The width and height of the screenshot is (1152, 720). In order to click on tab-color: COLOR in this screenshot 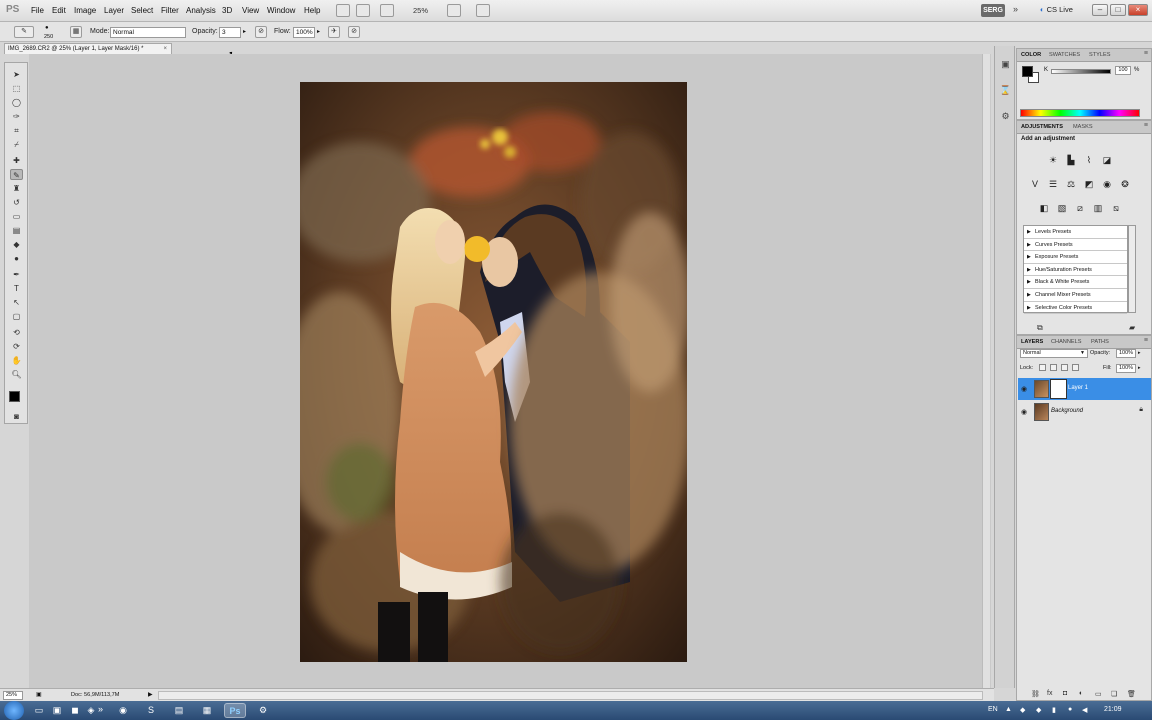, I will do `click(1031, 55)`.